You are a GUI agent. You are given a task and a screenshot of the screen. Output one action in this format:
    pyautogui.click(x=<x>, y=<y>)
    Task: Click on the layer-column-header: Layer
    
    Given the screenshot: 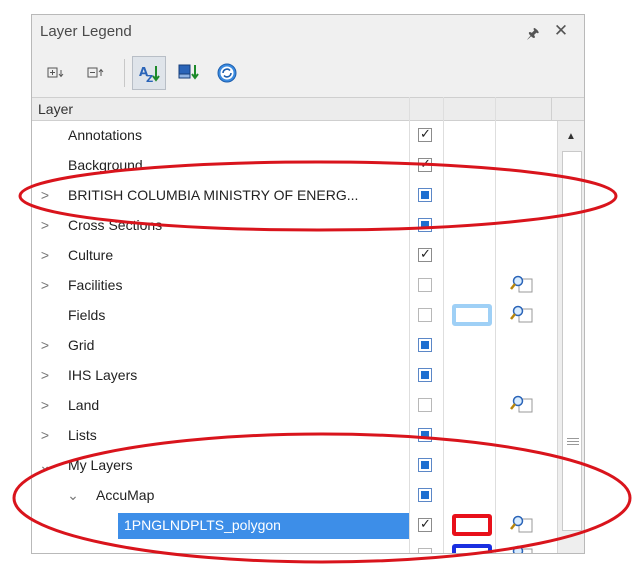 What is the action you would take?
    pyautogui.click(x=55, y=109)
    